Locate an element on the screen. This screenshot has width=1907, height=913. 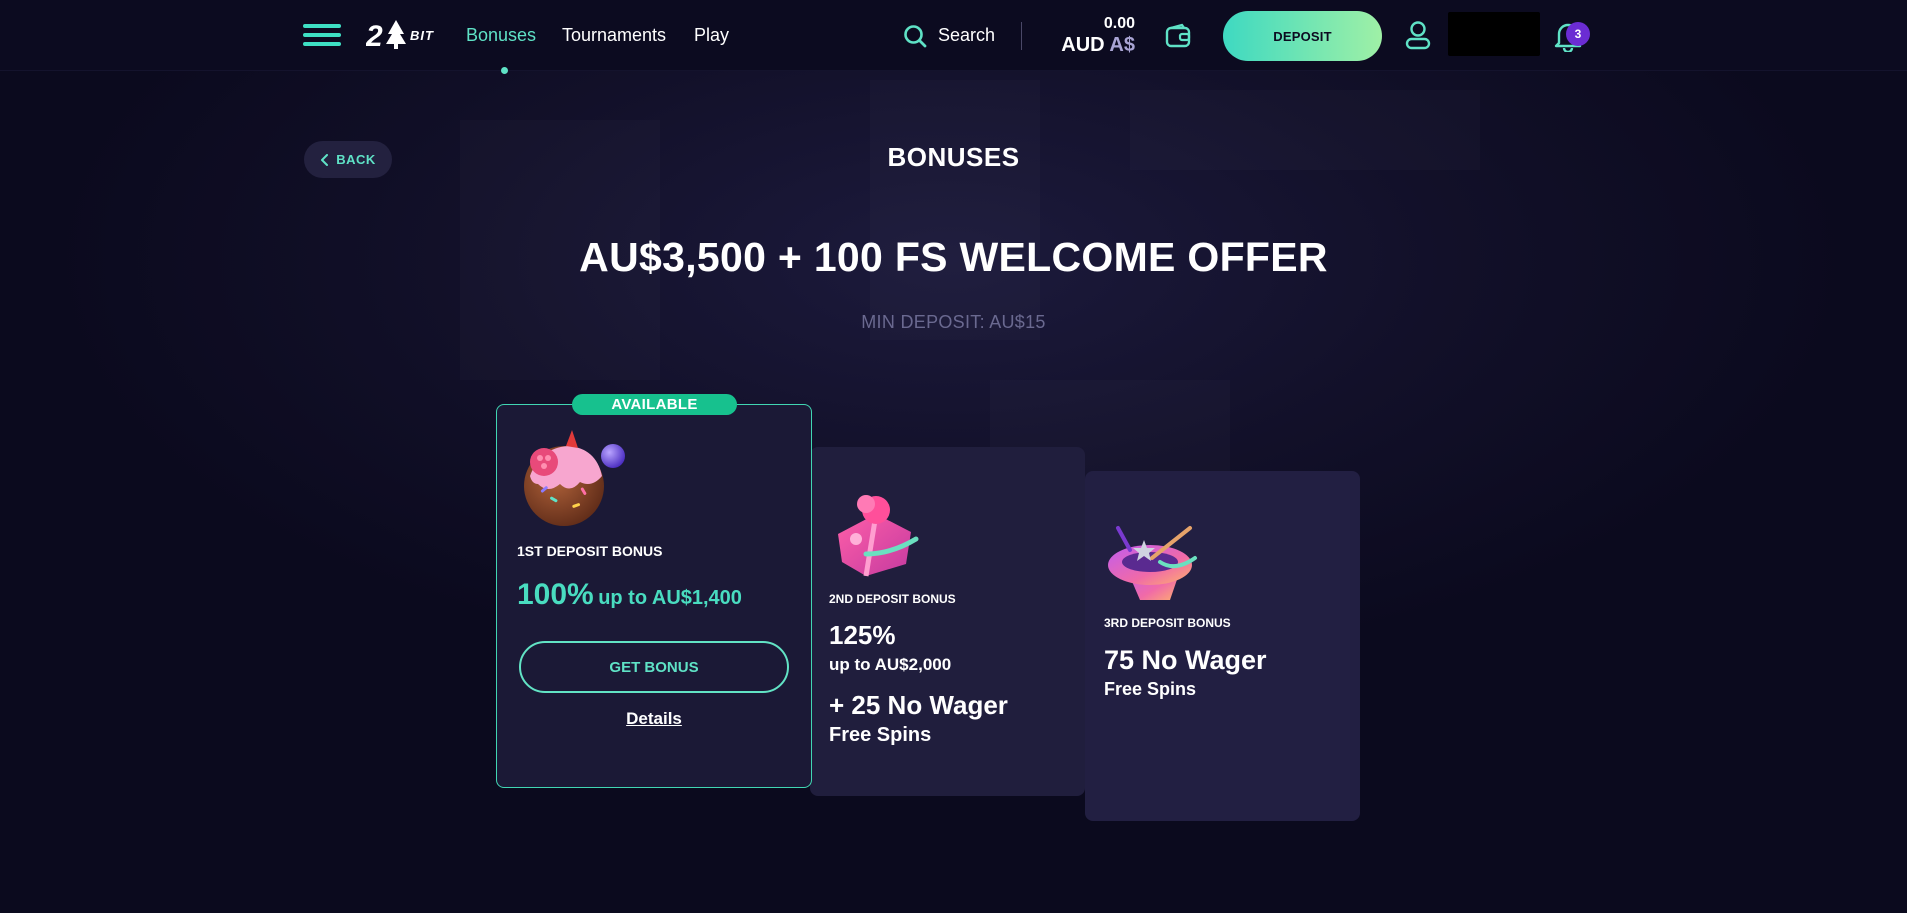
nav-tournaments: Tournaments is located at coordinates (614, 35).